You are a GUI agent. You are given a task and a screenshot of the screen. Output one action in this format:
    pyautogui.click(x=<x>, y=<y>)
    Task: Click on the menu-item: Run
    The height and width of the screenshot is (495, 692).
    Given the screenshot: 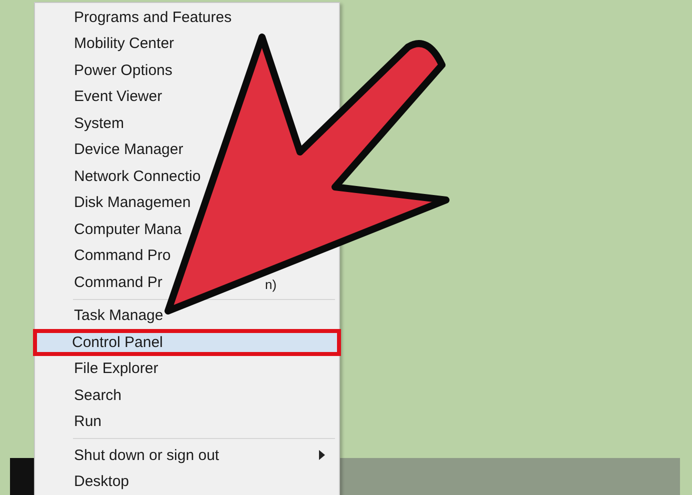 What is the action you would take?
    pyautogui.click(x=88, y=421)
    